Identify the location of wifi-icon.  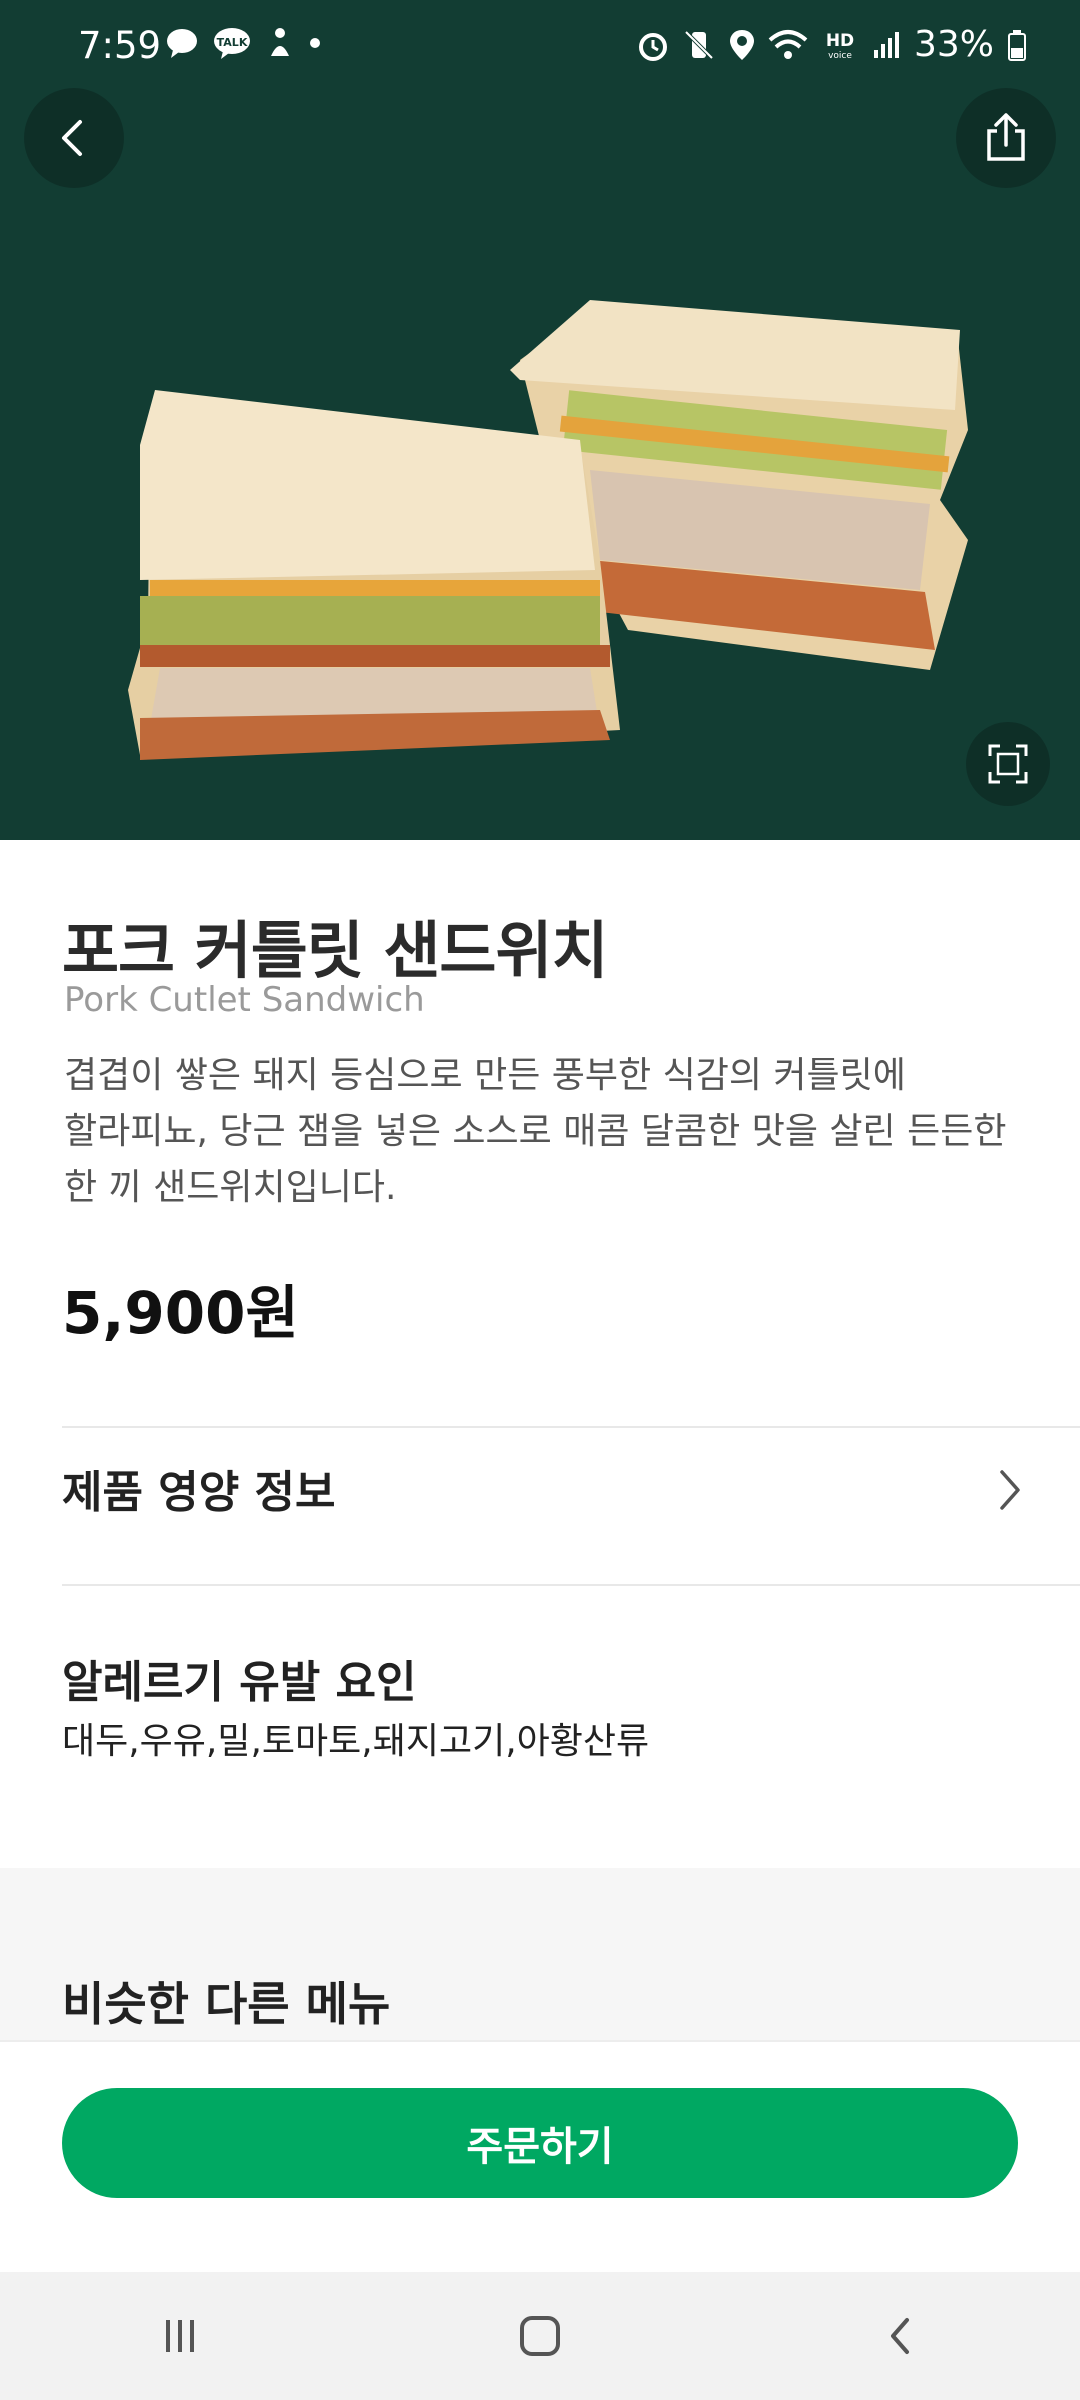
(788, 44).